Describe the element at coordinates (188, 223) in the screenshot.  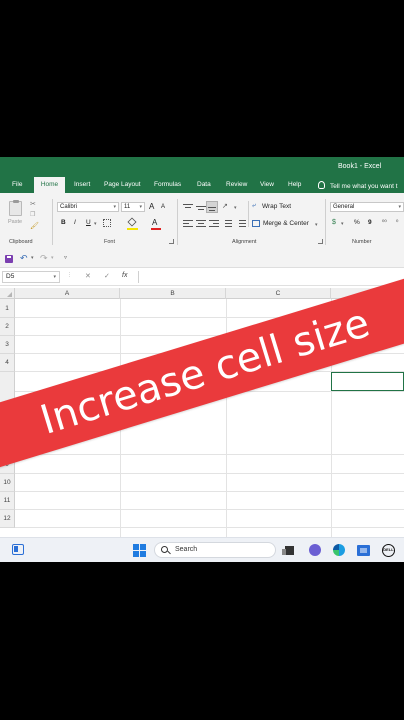
I see `align-left-icon` at that location.